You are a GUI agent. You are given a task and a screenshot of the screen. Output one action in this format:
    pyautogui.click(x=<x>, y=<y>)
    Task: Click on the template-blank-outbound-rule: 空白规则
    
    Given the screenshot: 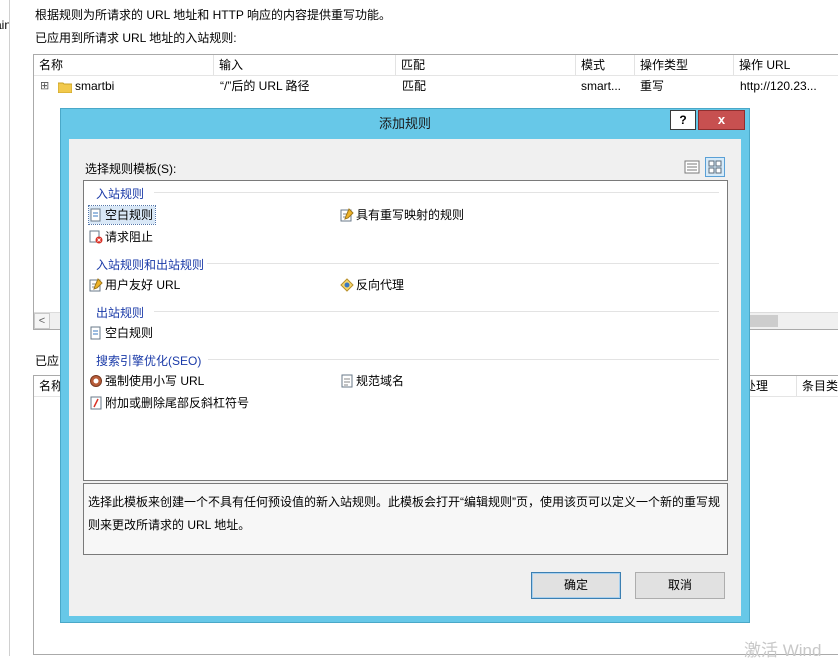 What is the action you would take?
    pyautogui.click(x=121, y=333)
    